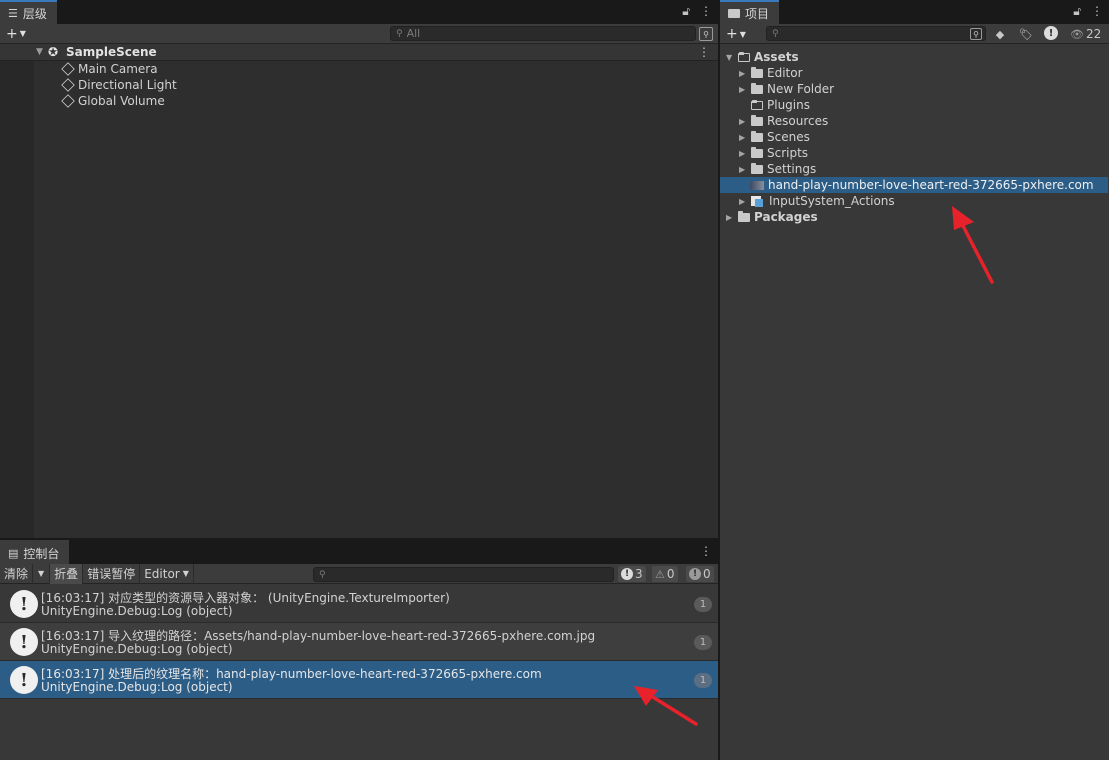  What do you see at coordinates (639, 574) in the screenshot?
I see `info-count: 3` at bounding box center [639, 574].